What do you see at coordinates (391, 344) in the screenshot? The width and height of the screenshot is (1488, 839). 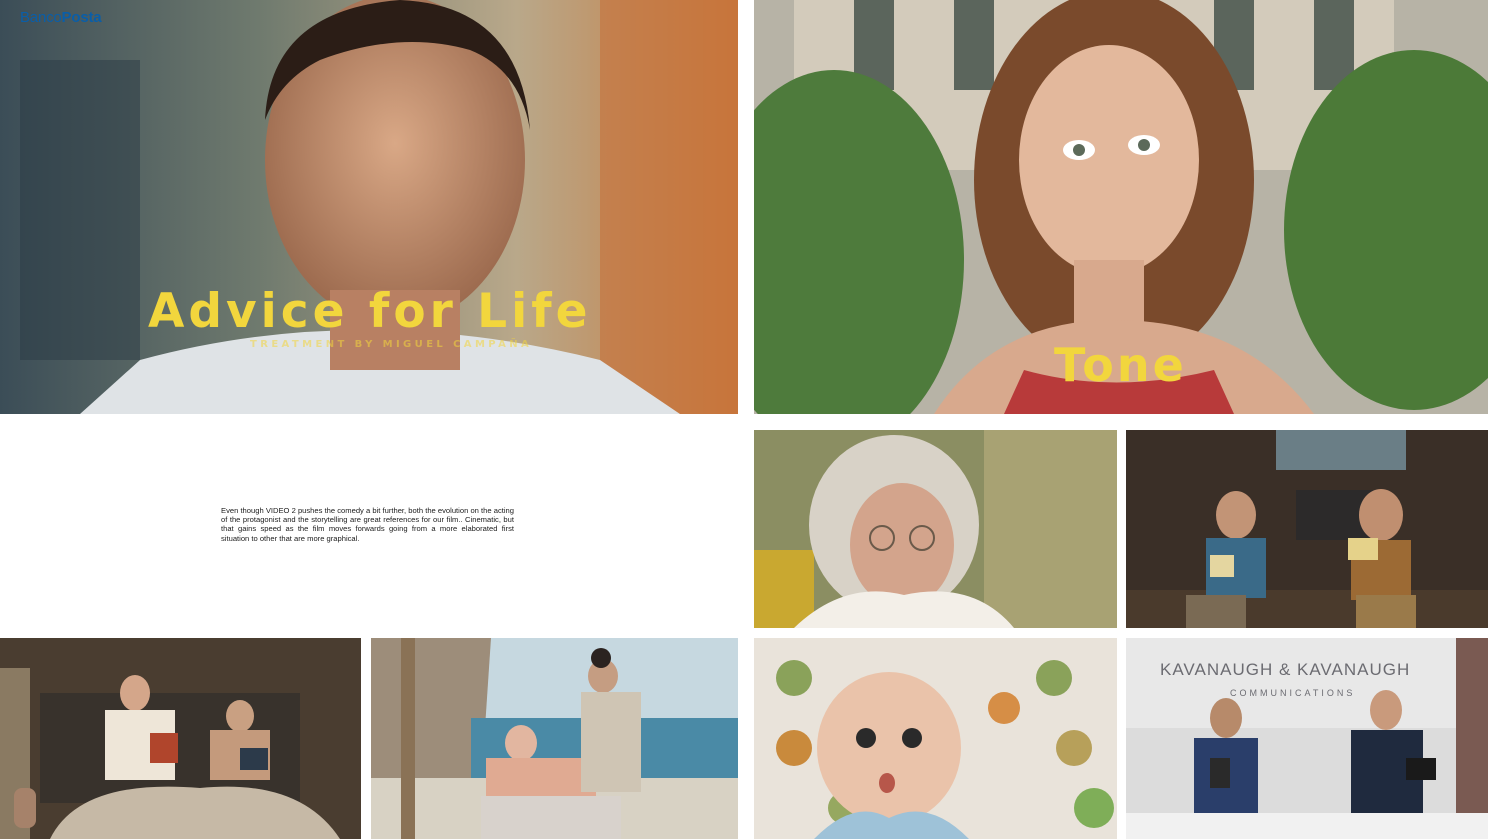 I see `hero-subtitle: TREATMENT BY MIGUEL CAMPAÑA` at bounding box center [391, 344].